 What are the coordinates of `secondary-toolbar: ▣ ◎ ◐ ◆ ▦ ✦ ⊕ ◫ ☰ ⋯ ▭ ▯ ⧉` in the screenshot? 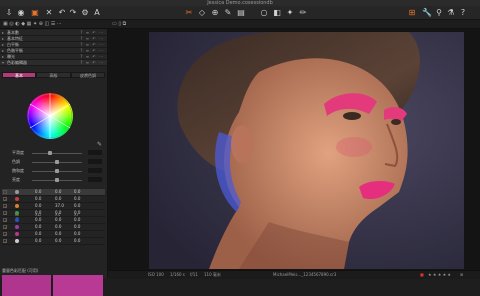 It's located at (240, 24).